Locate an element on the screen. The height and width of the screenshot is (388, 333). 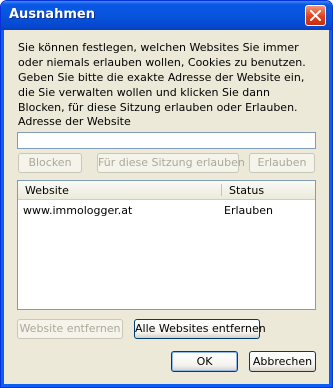
column-header-website: Website is located at coordinates (47, 190).